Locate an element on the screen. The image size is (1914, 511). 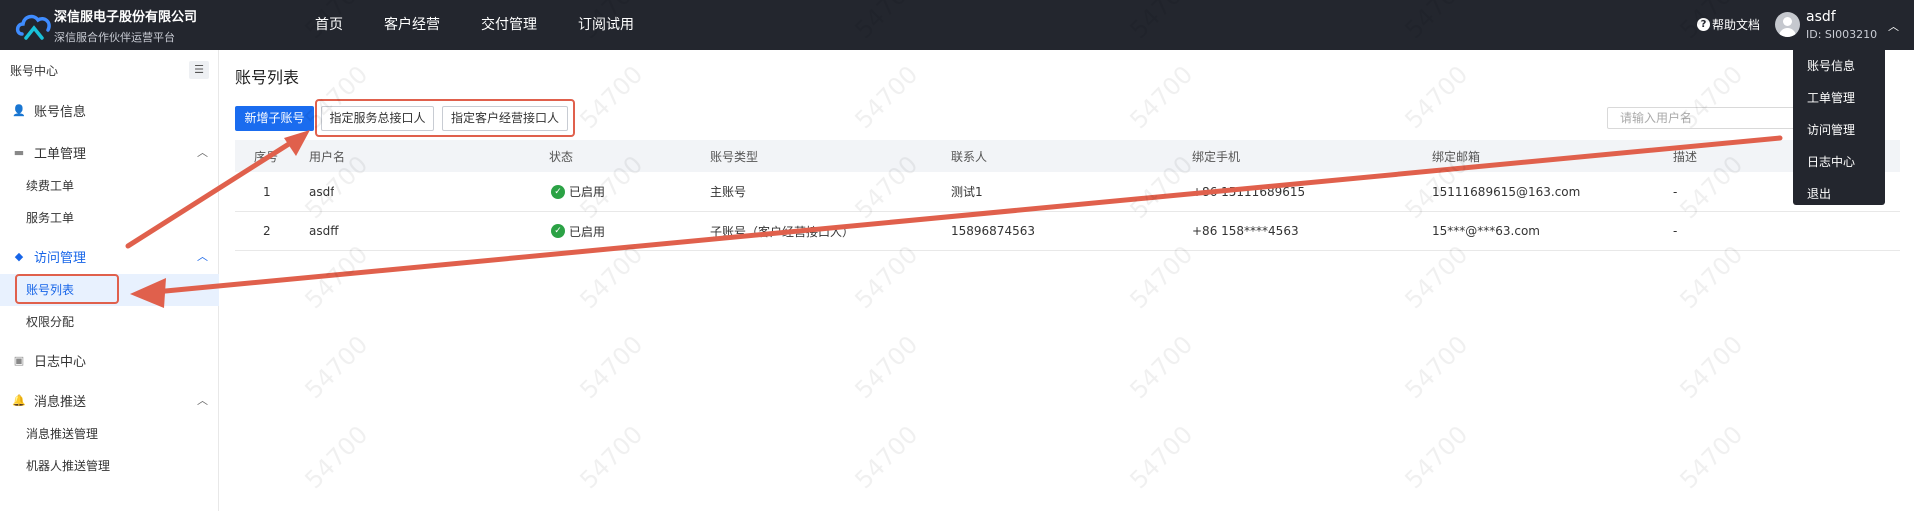
brand-name: 深信服电子股份有限公司 is located at coordinates (126, 17).